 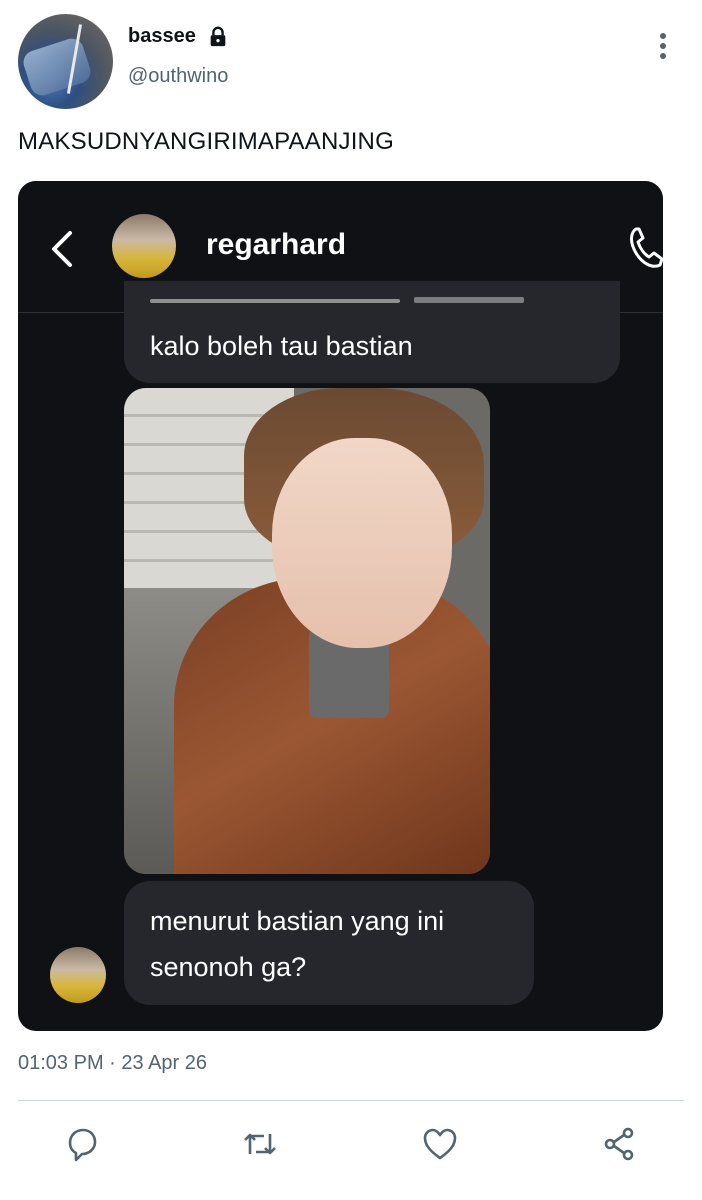 I want to click on phone-icon, so click(x=646, y=247).